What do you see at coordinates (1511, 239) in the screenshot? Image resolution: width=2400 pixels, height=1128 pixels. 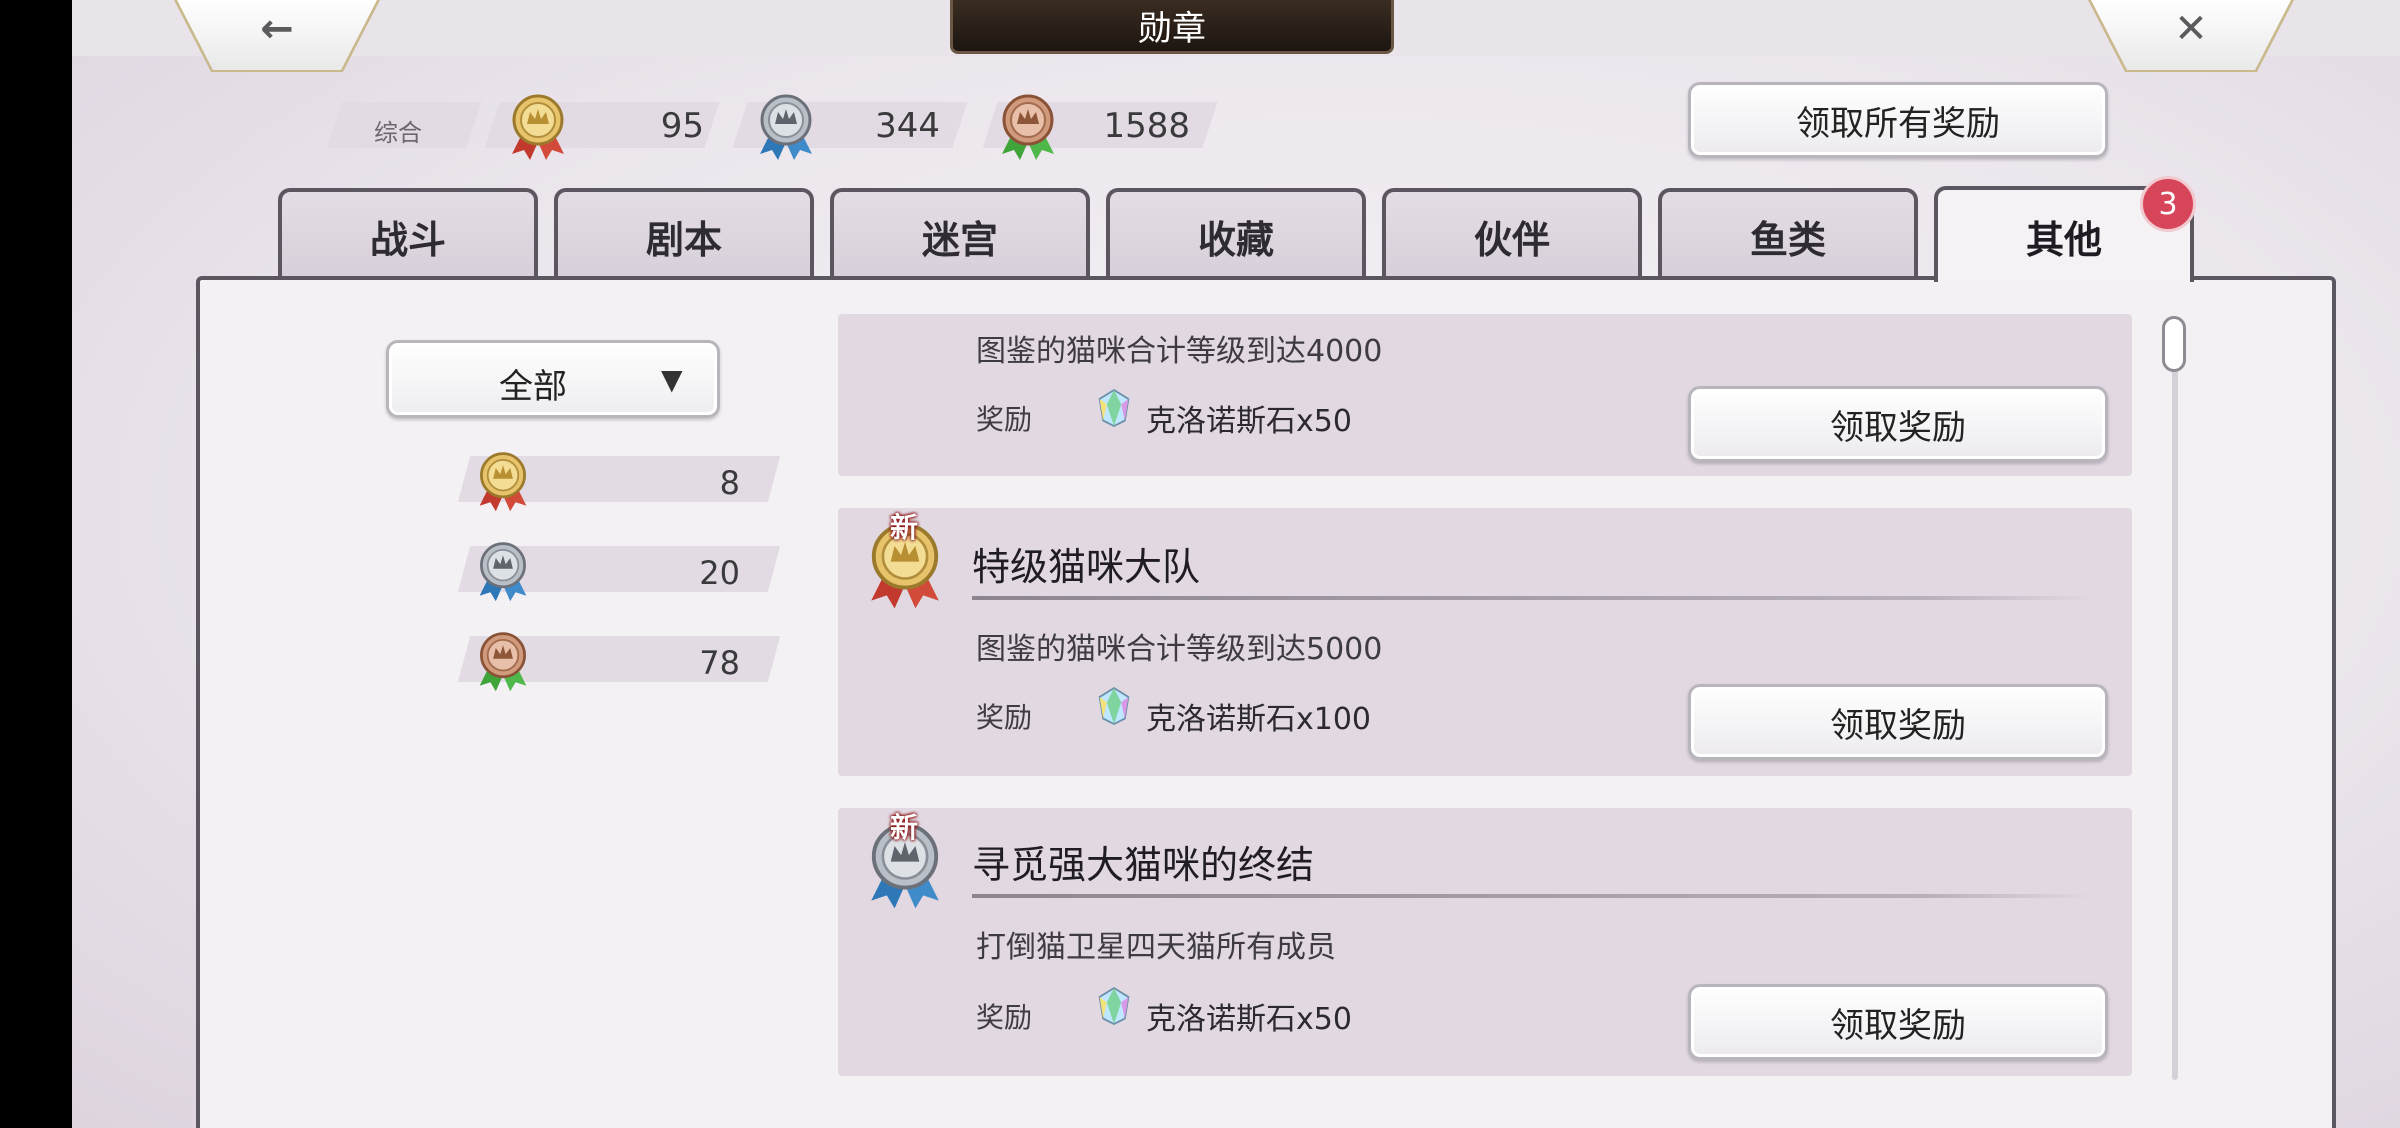 I see `tab-label: 伙伴` at bounding box center [1511, 239].